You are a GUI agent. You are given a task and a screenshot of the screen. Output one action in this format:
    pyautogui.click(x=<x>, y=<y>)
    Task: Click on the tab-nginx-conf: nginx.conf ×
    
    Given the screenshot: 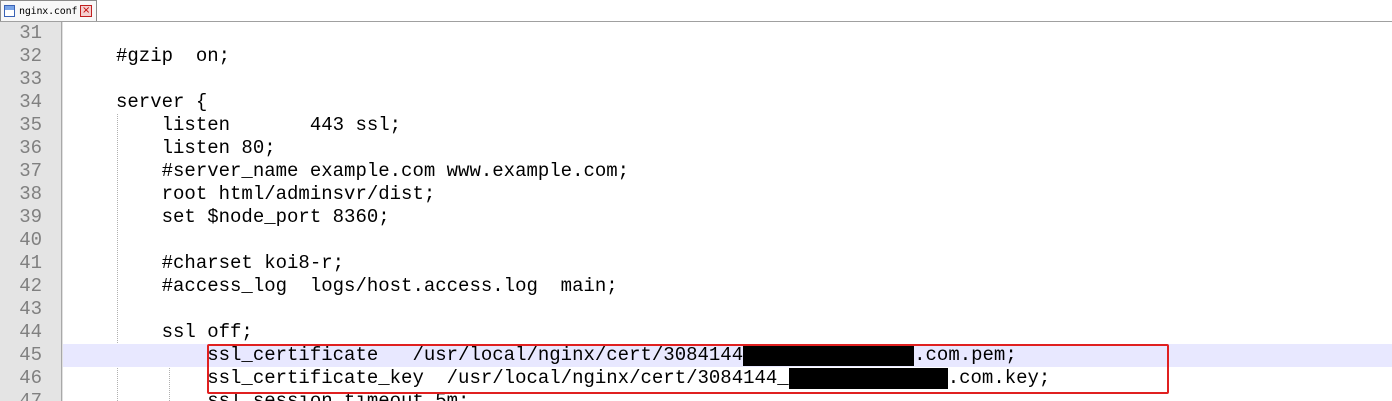 What is the action you would take?
    pyautogui.click(x=48, y=10)
    